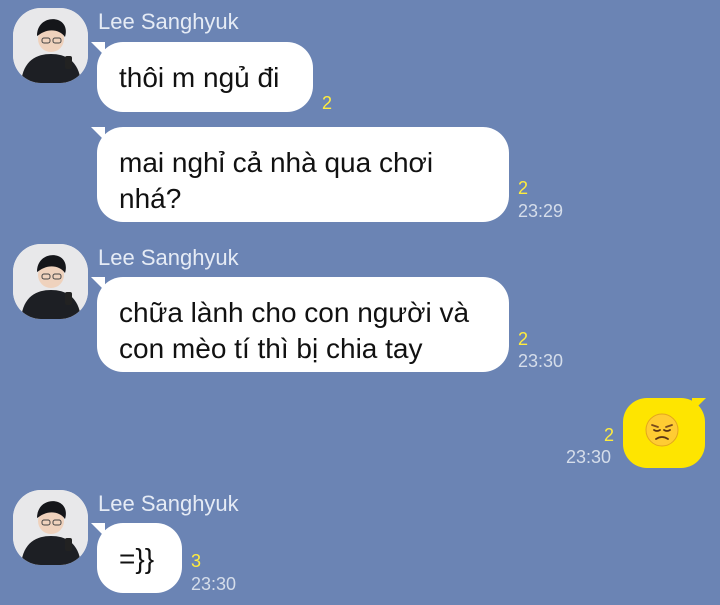 The image size is (720, 605). Describe the element at coordinates (205, 77) in the screenshot. I see `message-bubble: thôi m ngủ đi` at that location.